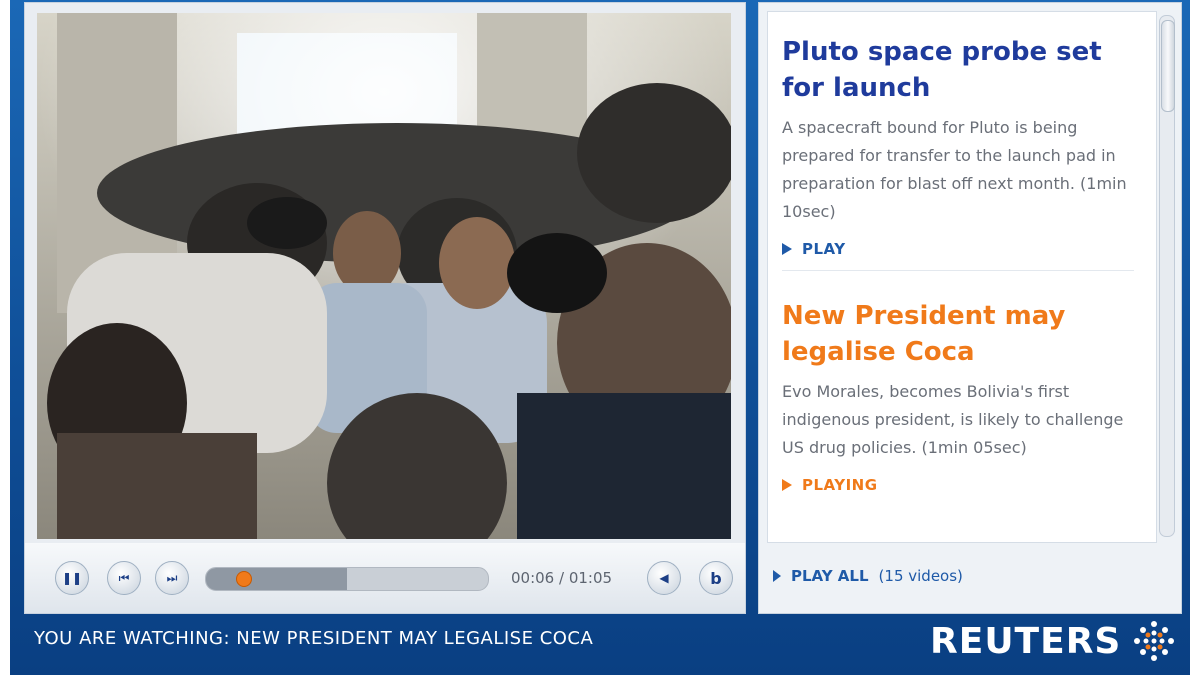  I want to click on previous-button: ⏮, so click(124, 578).